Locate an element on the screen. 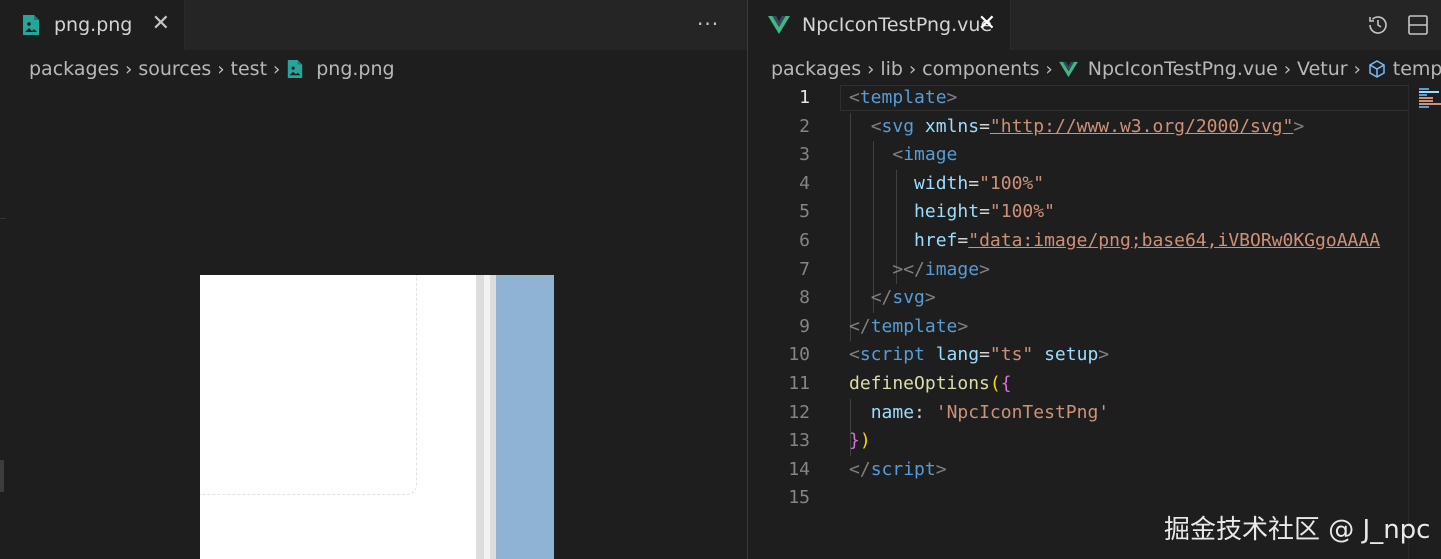 The width and height of the screenshot is (1441, 559). history-icon is located at coordinates (1378, 25).